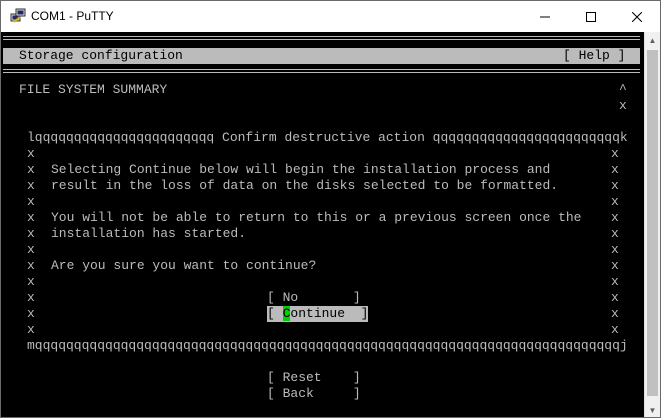 Image resolution: width=661 pixels, height=418 pixels. Describe the element at coordinates (314, 298) in the screenshot. I see `no-button: [ No ]` at that location.